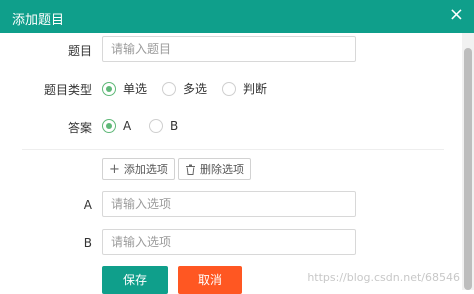 This screenshot has height=294, width=474. I want to click on radio-multiple-choice: 多选, so click(184, 88).